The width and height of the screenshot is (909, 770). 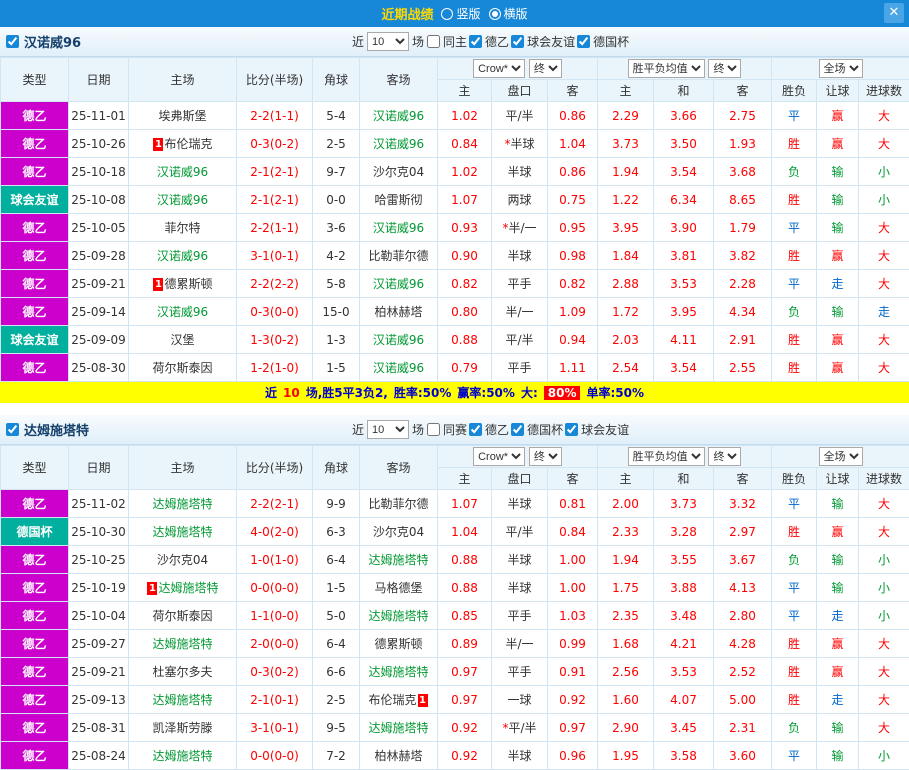 I want to click on team-select: 汉诺威96, so click(x=43, y=41).